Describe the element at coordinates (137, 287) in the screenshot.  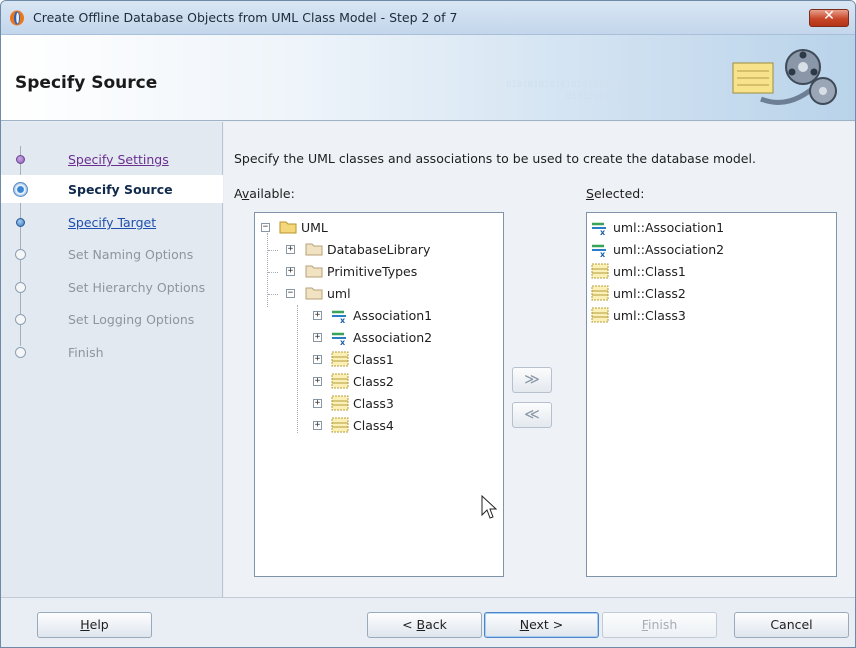
I see `step-label: Set Hierarchy Options` at that location.